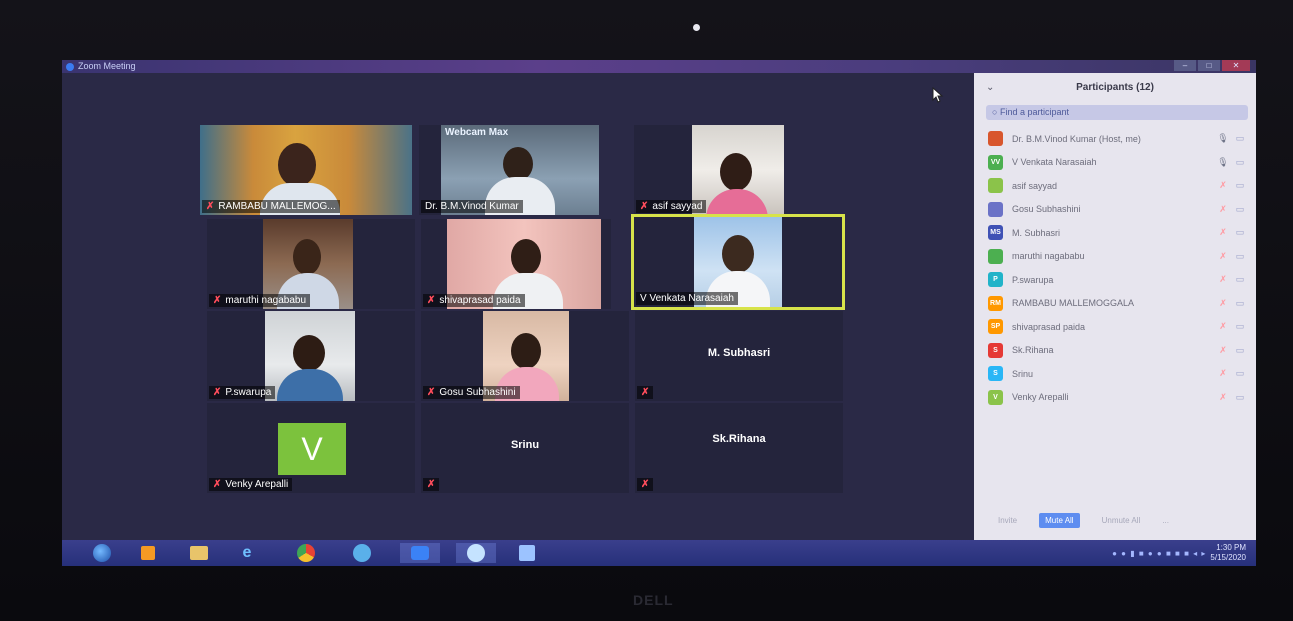 The height and width of the screenshot is (621, 1293). Describe the element at coordinates (995, 112) in the screenshot. I see `search-icon: ○` at that location.